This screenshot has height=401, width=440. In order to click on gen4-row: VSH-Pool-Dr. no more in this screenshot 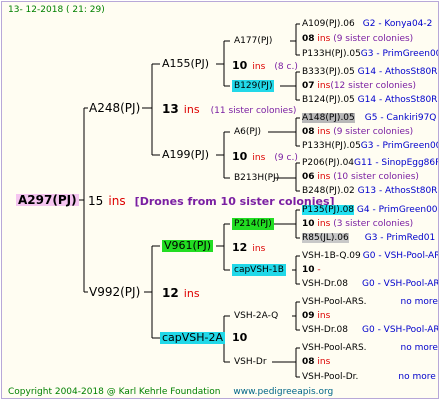, I will do `click(369, 377)`.